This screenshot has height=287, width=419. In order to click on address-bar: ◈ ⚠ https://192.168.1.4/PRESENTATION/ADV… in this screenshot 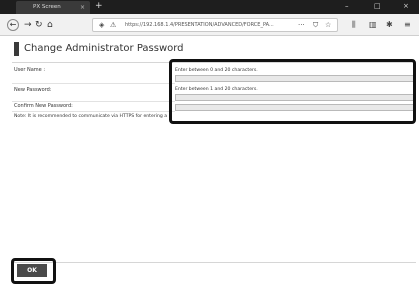, I will do `click(215, 25)`.